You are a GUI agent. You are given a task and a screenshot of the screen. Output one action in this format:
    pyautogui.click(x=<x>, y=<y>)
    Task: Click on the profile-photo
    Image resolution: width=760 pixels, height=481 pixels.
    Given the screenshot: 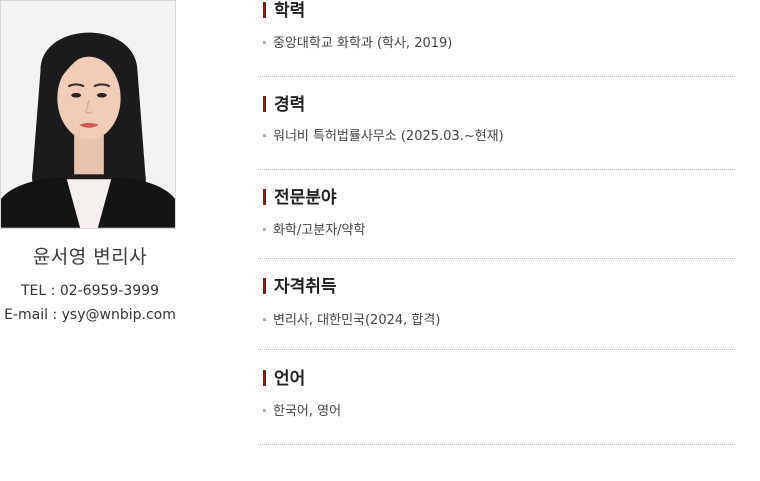 What is the action you would take?
    pyautogui.click(x=88, y=114)
    